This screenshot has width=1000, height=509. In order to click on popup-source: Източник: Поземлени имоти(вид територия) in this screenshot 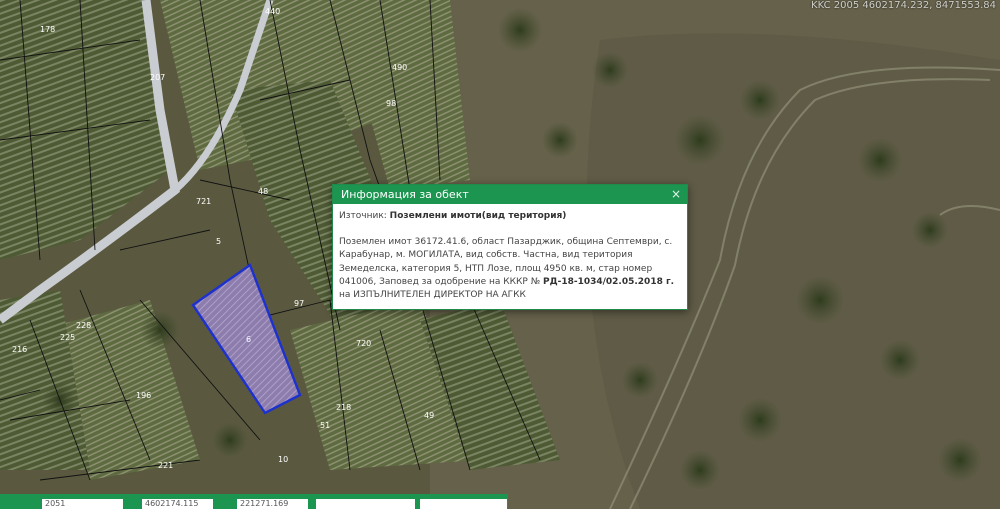, I will do `click(509, 216)`.